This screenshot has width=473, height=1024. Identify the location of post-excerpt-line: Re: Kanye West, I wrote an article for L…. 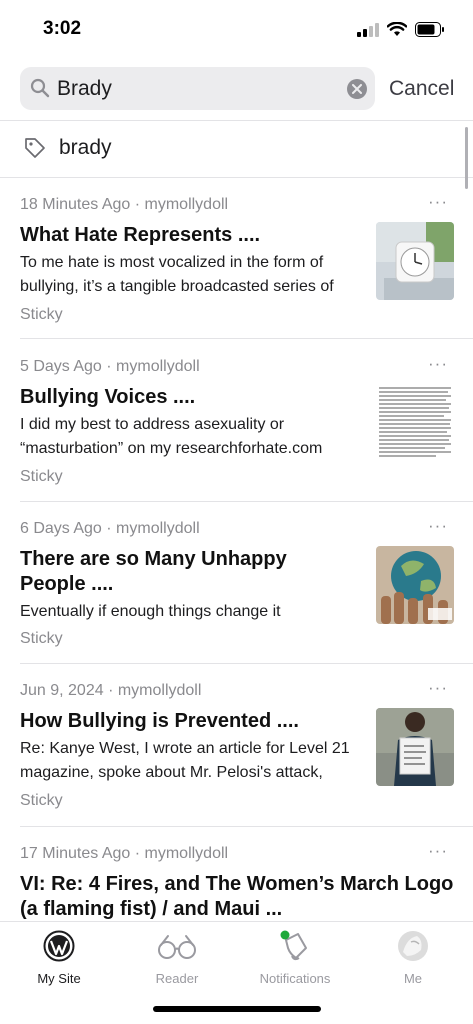
(185, 748).